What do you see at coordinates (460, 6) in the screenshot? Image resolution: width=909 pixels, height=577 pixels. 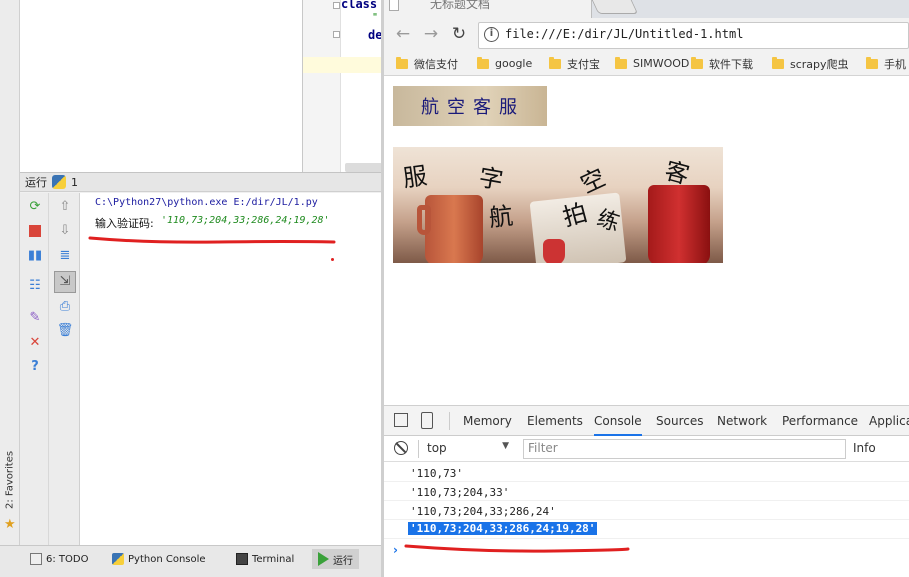 I see `browser-tab-title: 无标题文档` at bounding box center [460, 6].